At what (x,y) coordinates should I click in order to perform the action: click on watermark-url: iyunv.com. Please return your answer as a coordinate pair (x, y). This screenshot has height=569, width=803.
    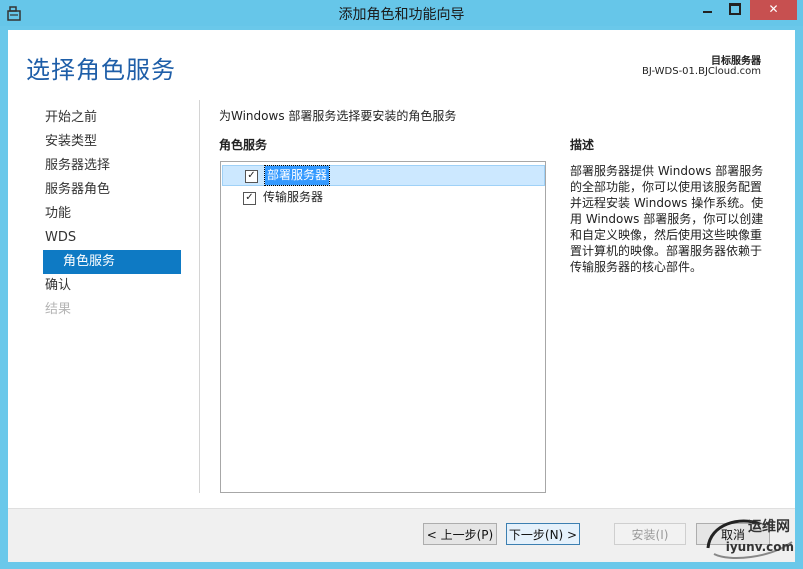
    Looking at the image, I should click on (759, 547).